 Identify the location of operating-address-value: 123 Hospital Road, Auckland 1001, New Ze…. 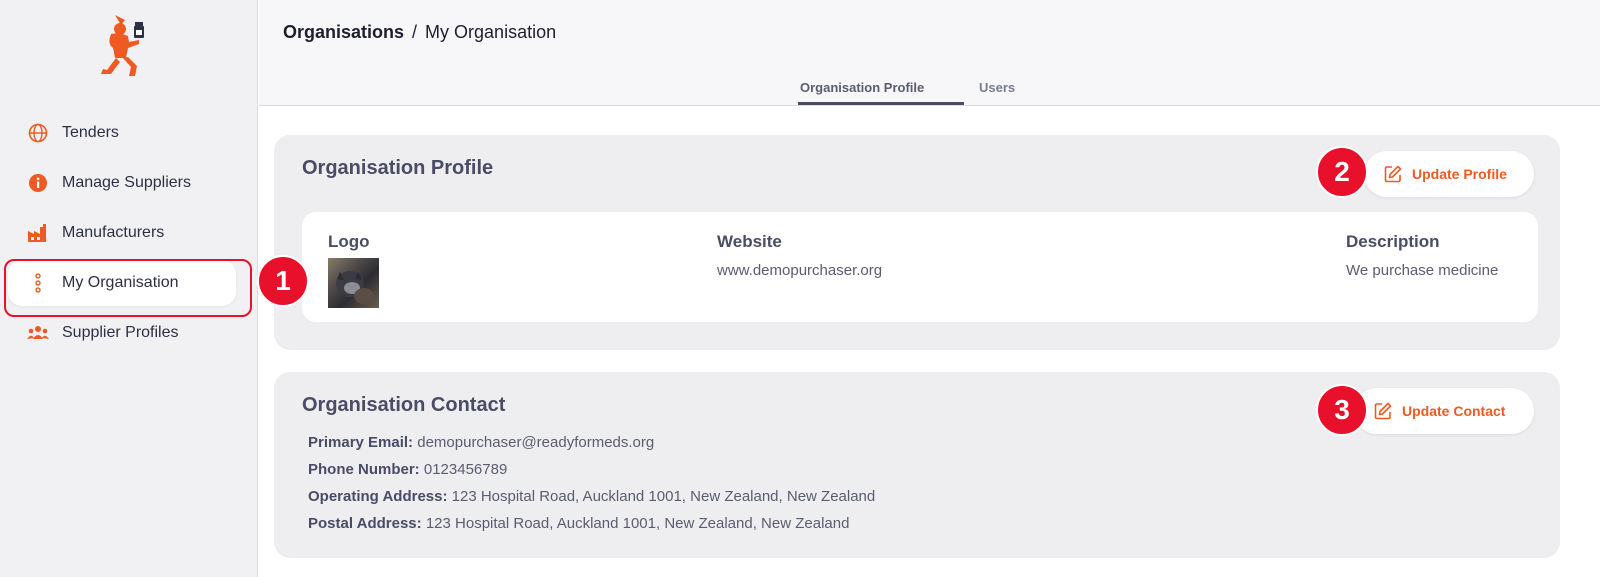
(663, 496).